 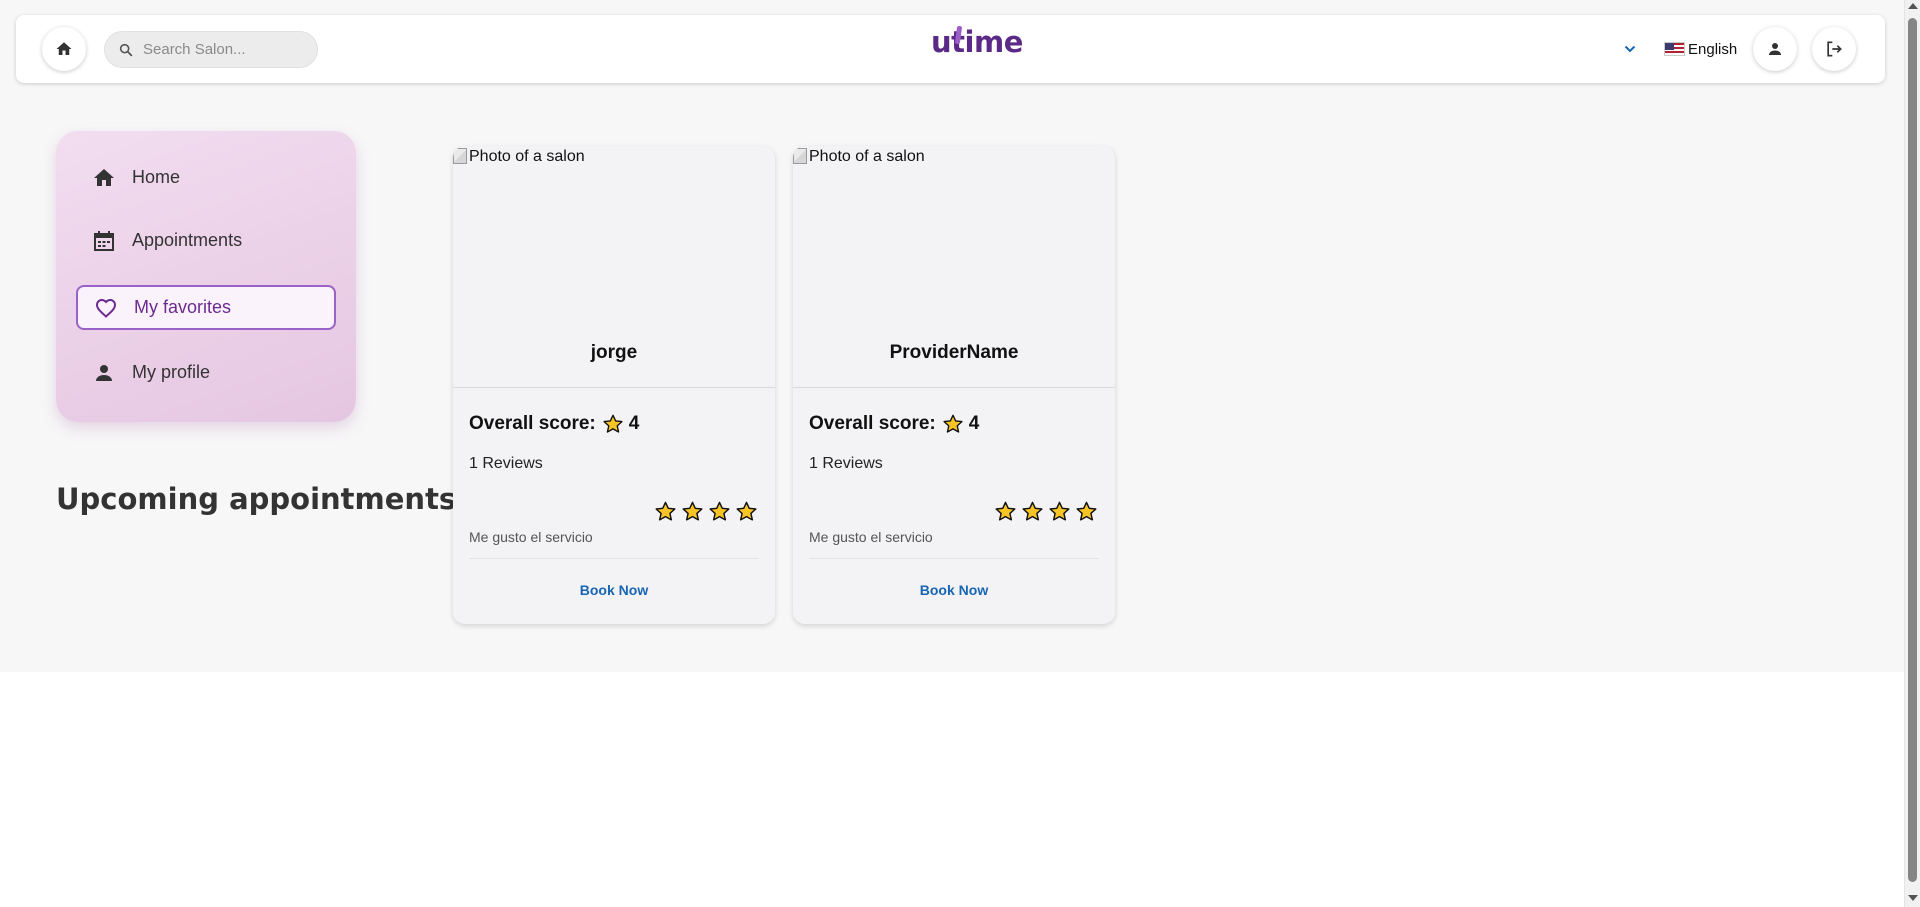 I want to click on sidebar-item-label: Appointments, so click(x=187, y=240).